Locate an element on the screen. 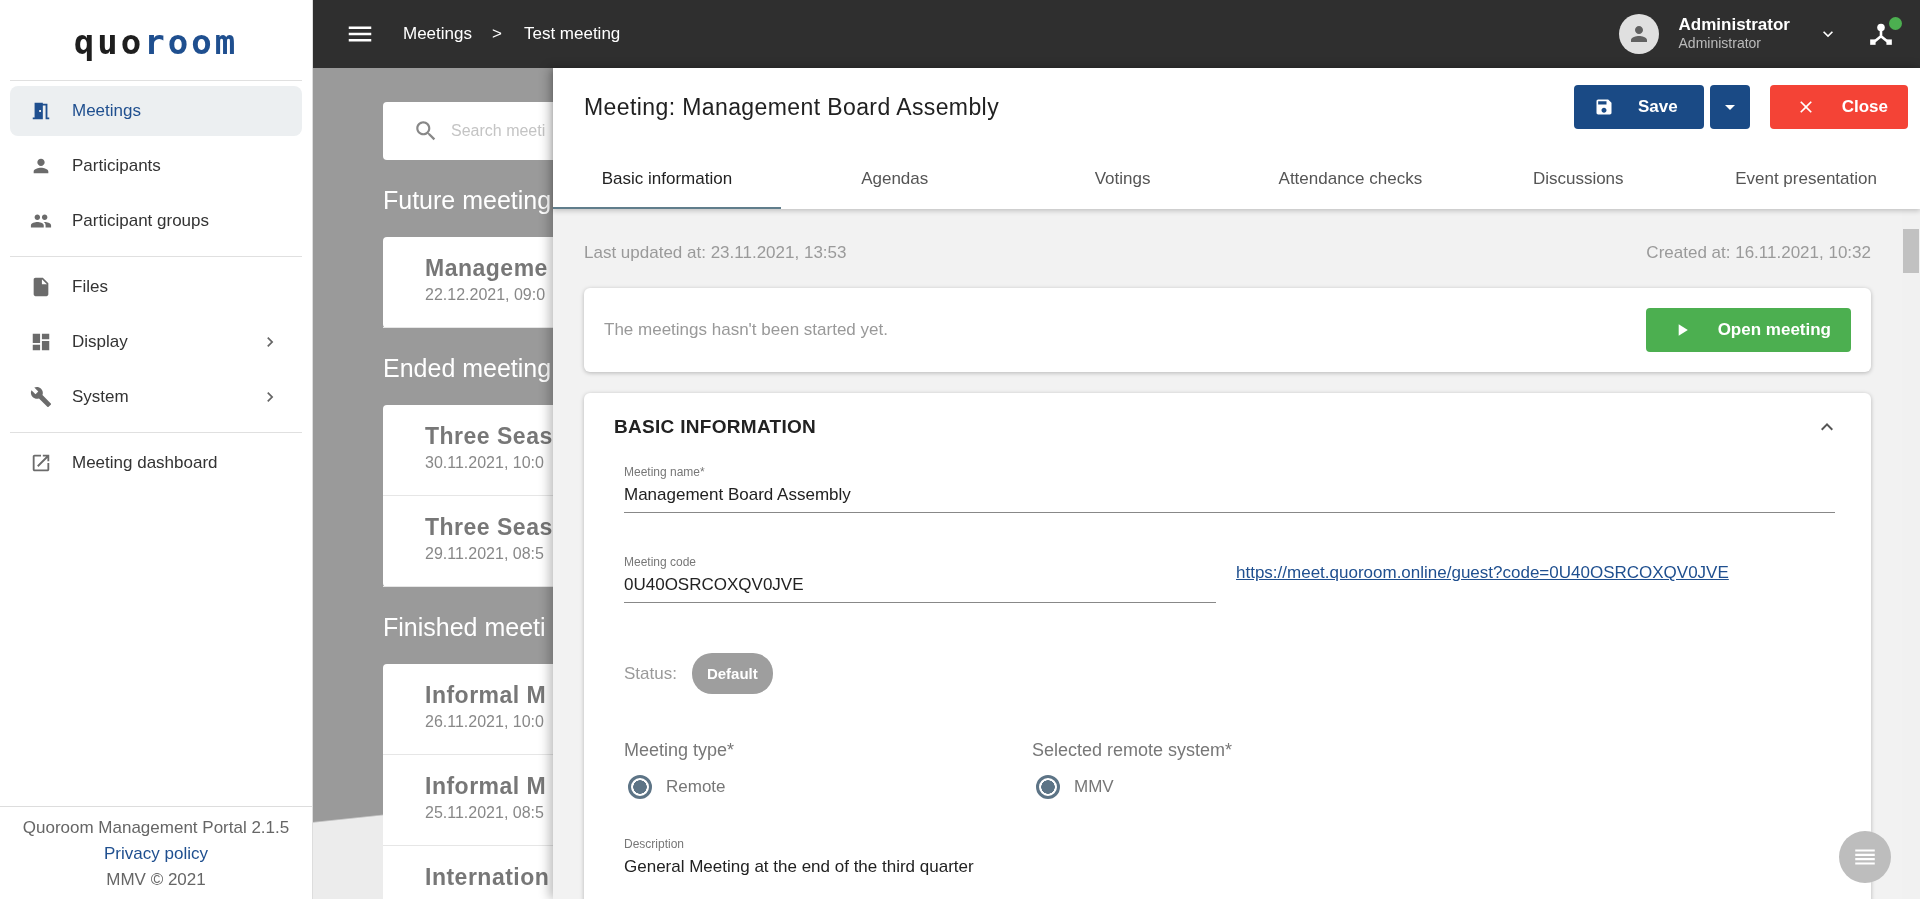 The height and width of the screenshot is (899, 1920). last-updated-text: Last updated at: 23.11.2021, 13:53 is located at coordinates (715, 253).